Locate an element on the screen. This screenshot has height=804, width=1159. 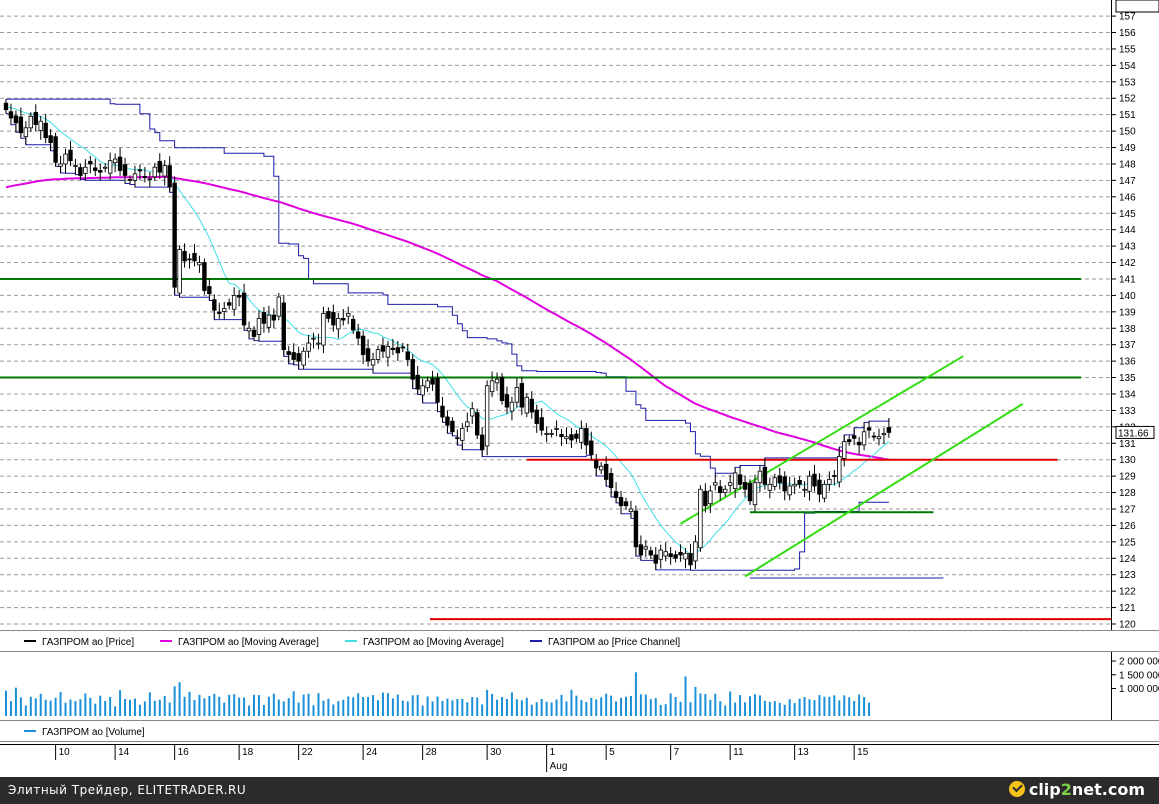
y-tick-label: 126 is located at coordinates (1127, 526).